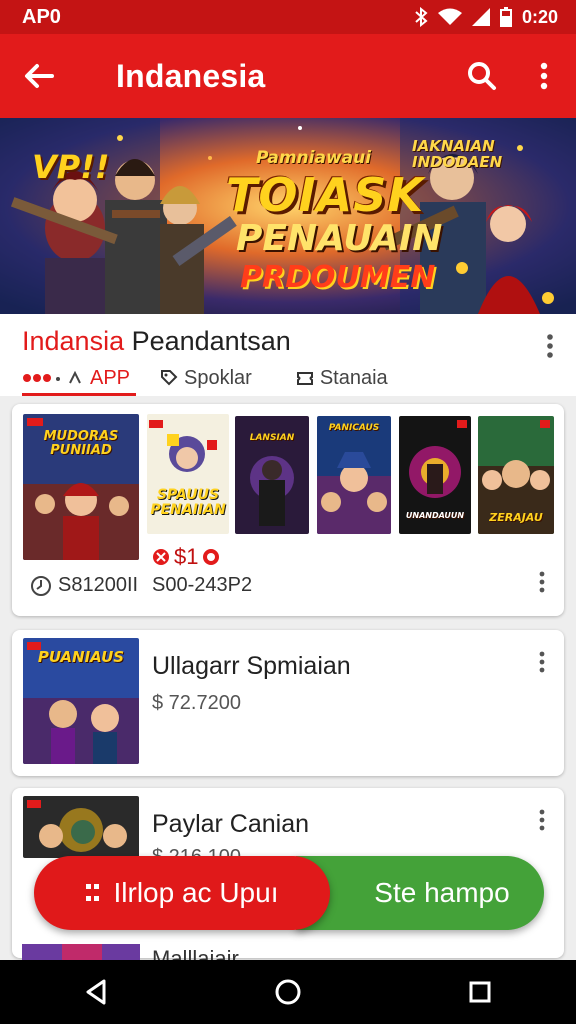 This screenshot has height=1024, width=576. Describe the element at coordinates (516, 475) in the screenshot. I see `poster-6: ZERAJAU` at that location.